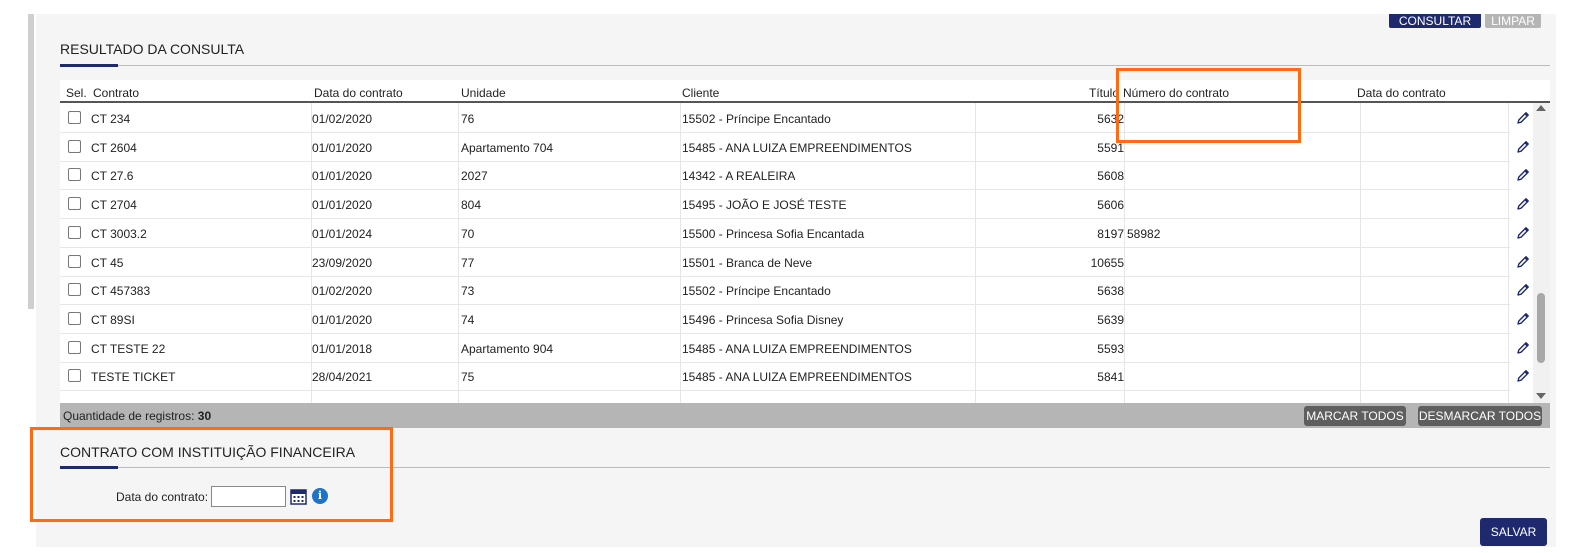  I want to click on cell-titulo: 5632, so click(1110, 119).